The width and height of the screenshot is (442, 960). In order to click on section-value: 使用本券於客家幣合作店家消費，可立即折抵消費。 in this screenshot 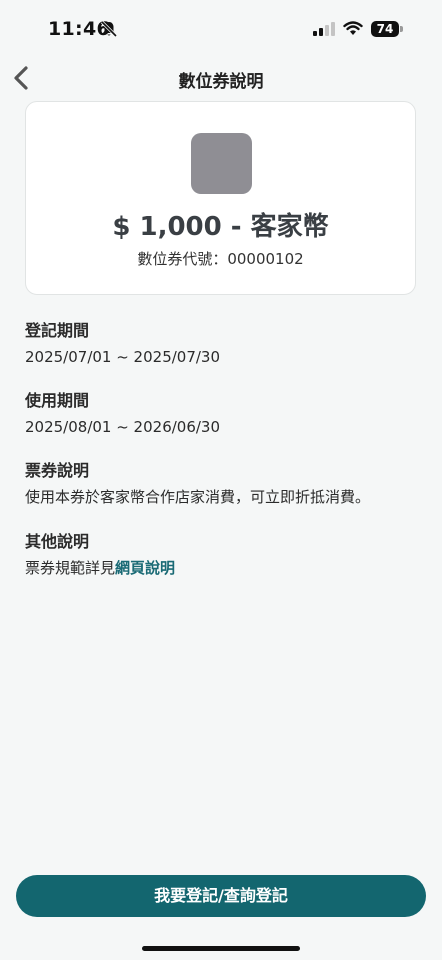, I will do `click(198, 497)`.